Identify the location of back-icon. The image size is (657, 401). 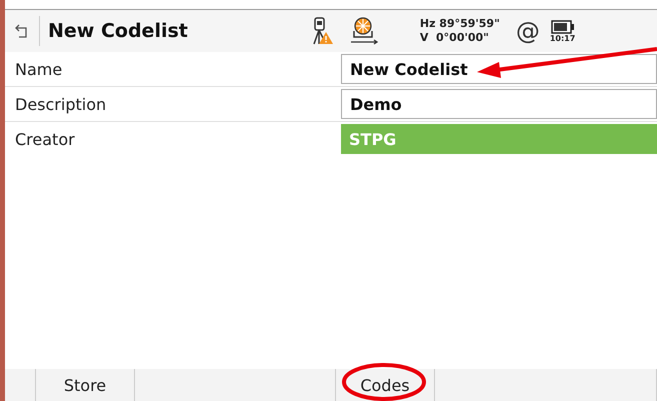
(22, 31).